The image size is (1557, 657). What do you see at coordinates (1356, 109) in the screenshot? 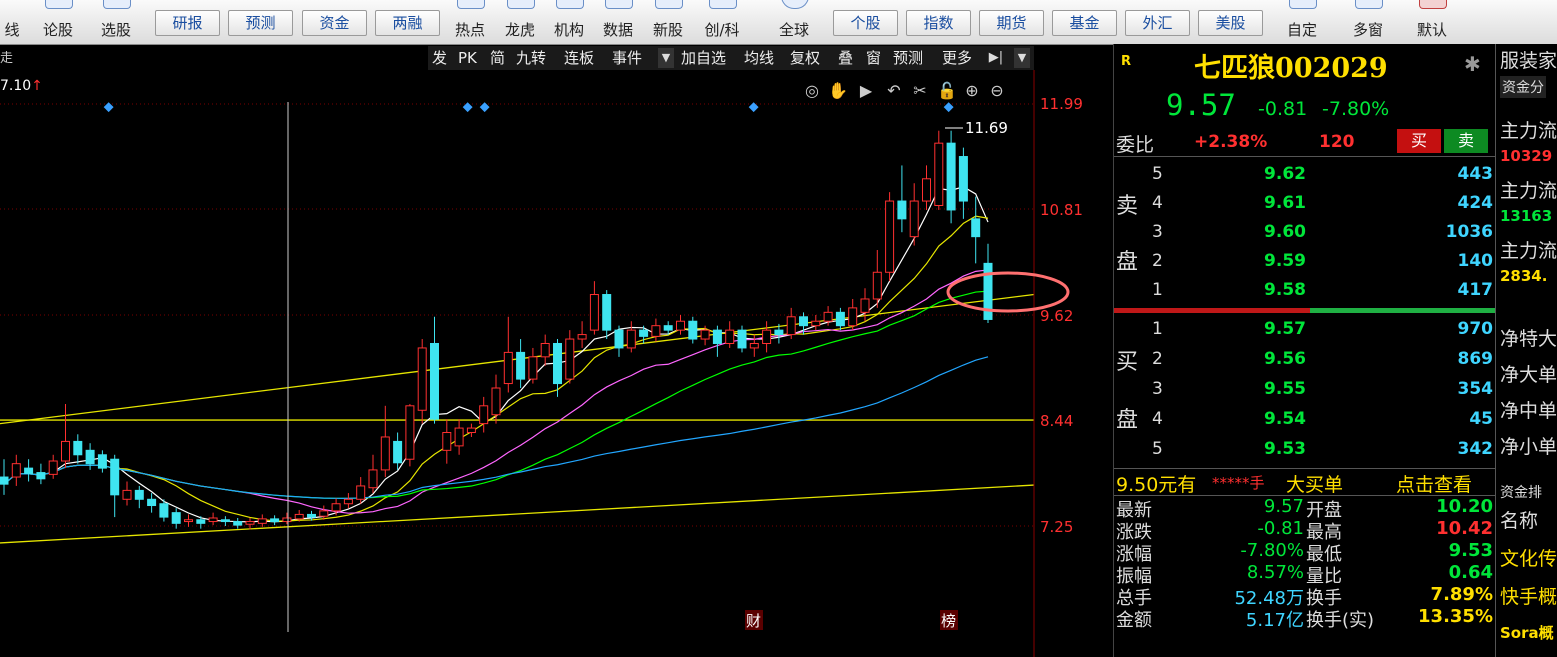
I see `price-change-pct: -7.80%` at bounding box center [1356, 109].